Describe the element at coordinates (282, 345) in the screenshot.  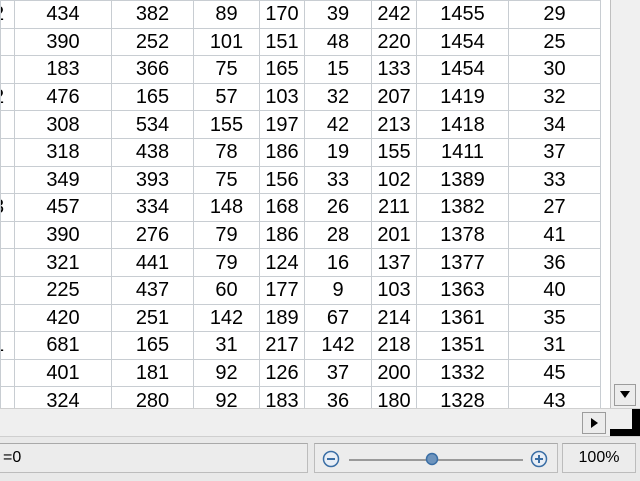
I see `table-cell: 217` at that location.